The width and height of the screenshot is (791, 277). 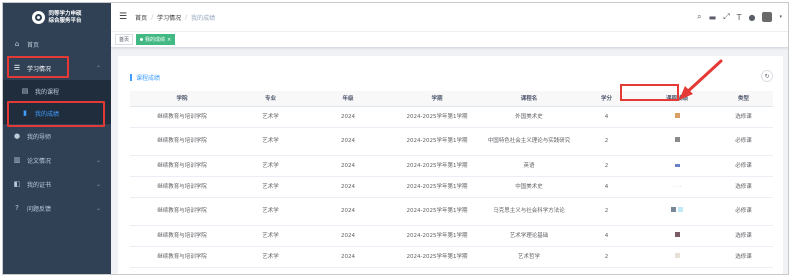 What do you see at coordinates (65, 13) in the screenshot?
I see `logo-line-1: 同等学力申硕` at bounding box center [65, 13].